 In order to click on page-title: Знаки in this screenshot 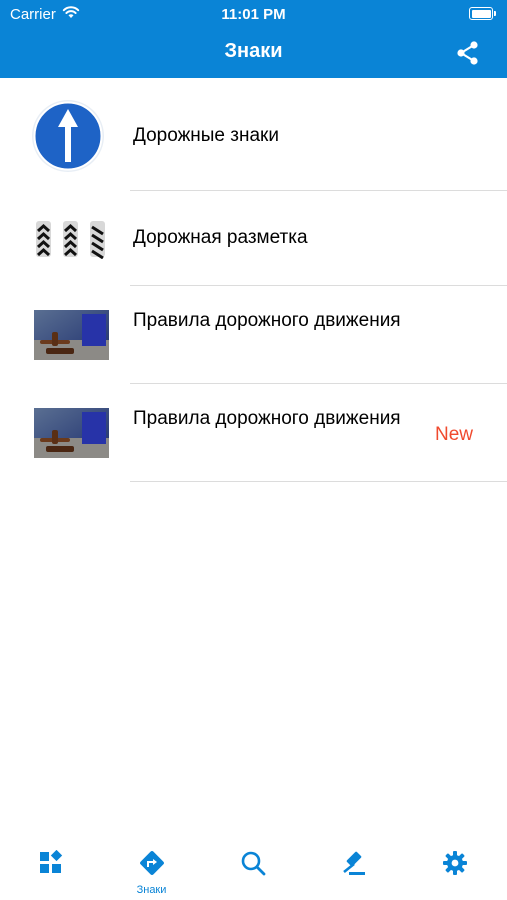, I will do `click(253, 51)`.